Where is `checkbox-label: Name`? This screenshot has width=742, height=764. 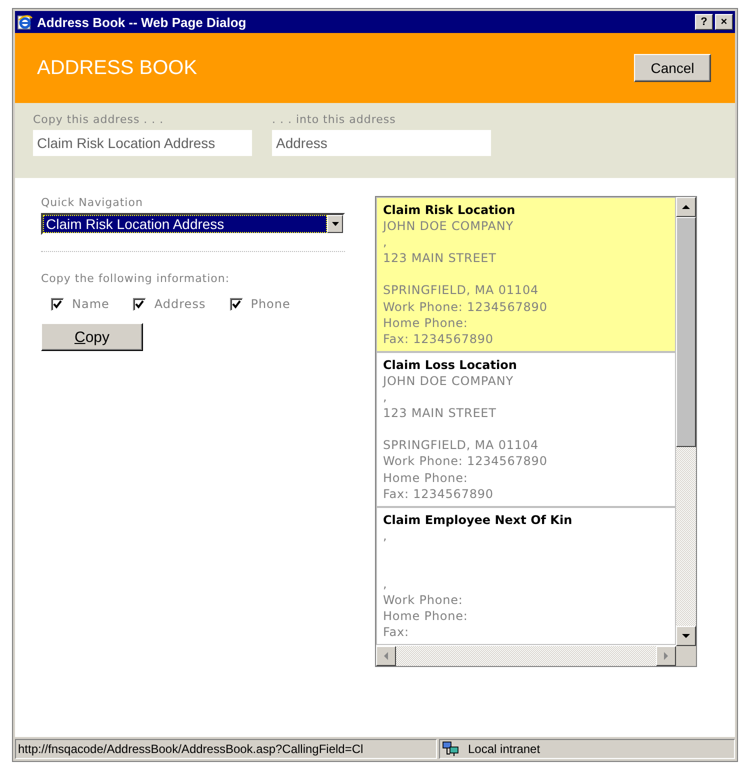
checkbox-label: Name is located at coordinates (91, 304).